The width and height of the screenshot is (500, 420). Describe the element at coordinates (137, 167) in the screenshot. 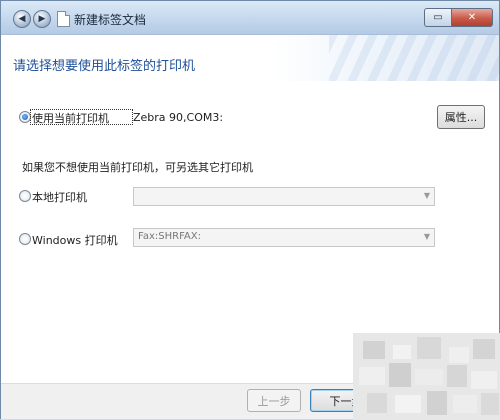

I see `instruction-text: 如果您不想使用当前打印机，可另选其它打印机` at that location.